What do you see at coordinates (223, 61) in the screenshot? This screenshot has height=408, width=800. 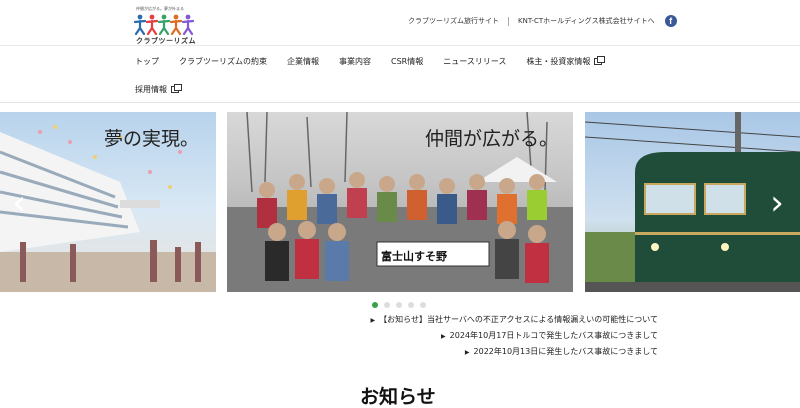 I see `nav-item-promise: クラブツーリズムの約束` at bounding box center [223, 61].